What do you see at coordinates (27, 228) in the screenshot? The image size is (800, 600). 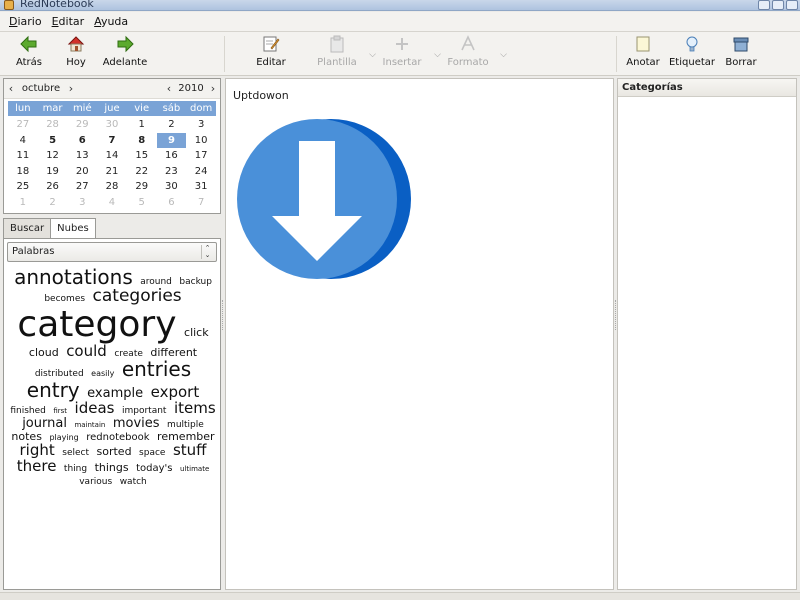 I see `tab-search: Buscar` at bounding box center [27, 228].